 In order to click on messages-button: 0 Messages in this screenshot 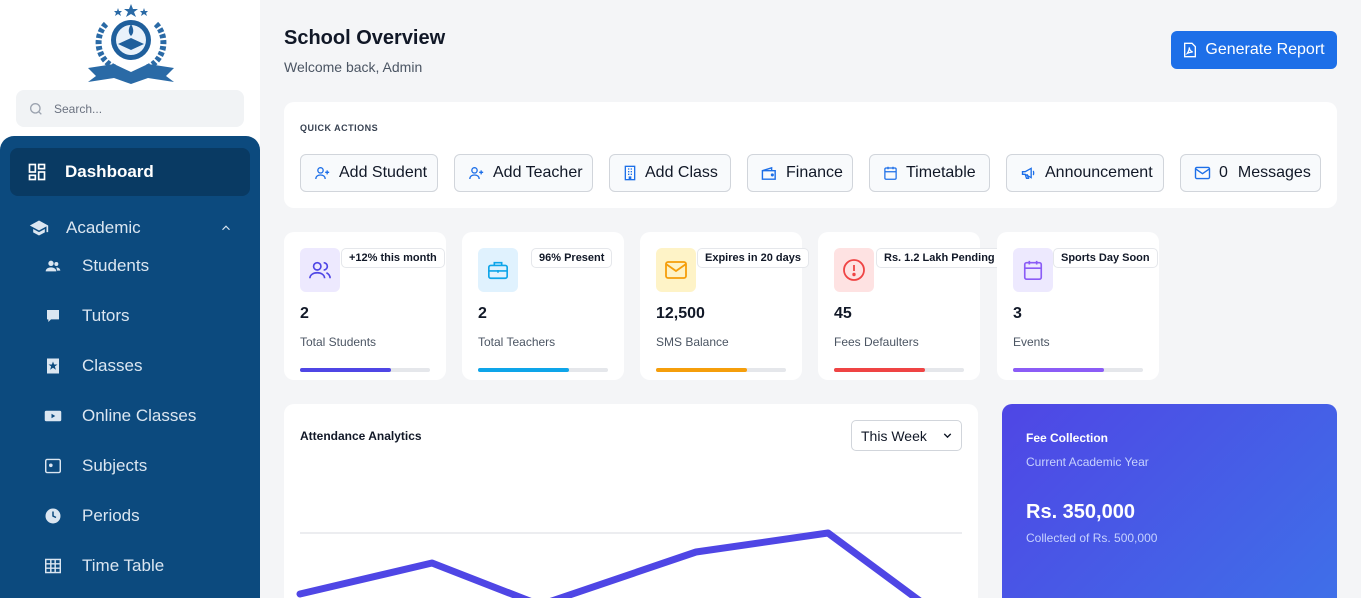, I will do `click(1250, 173)`.